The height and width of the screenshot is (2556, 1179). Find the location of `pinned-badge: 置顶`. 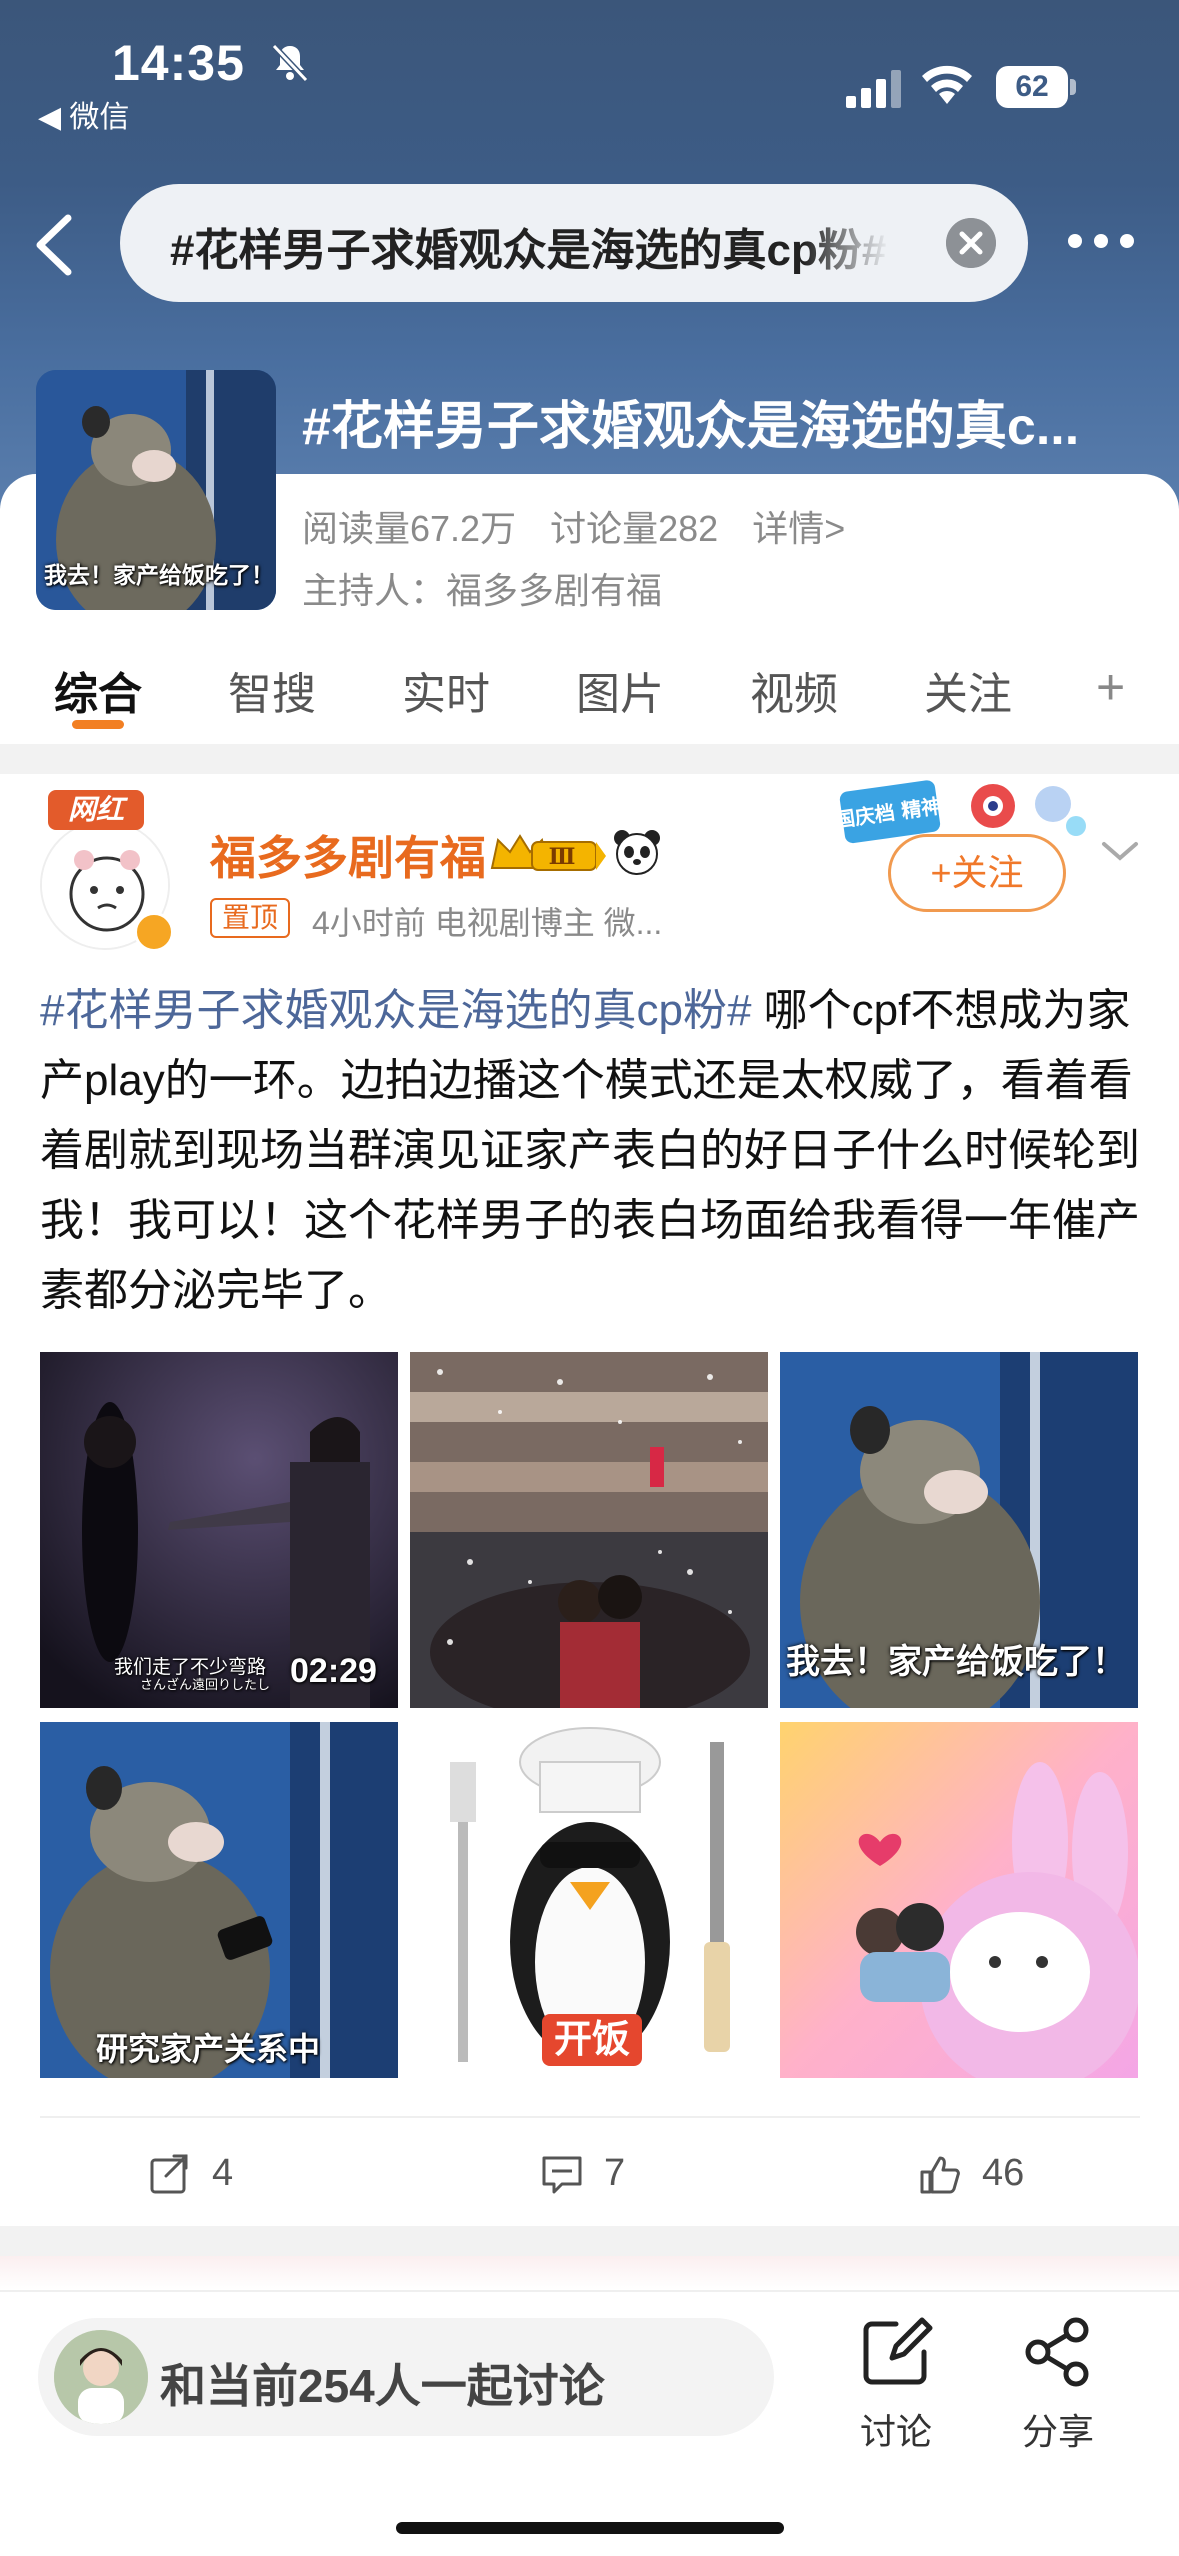

pinned-badge: 置顶 is located at coordinates (250, 918).